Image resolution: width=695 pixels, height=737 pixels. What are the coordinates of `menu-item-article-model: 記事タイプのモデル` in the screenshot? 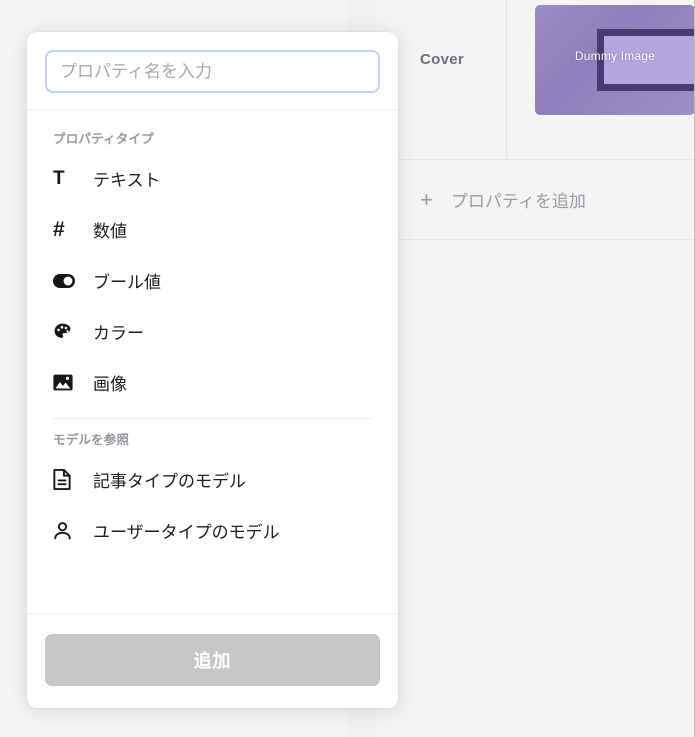 It's located at (212, 479).